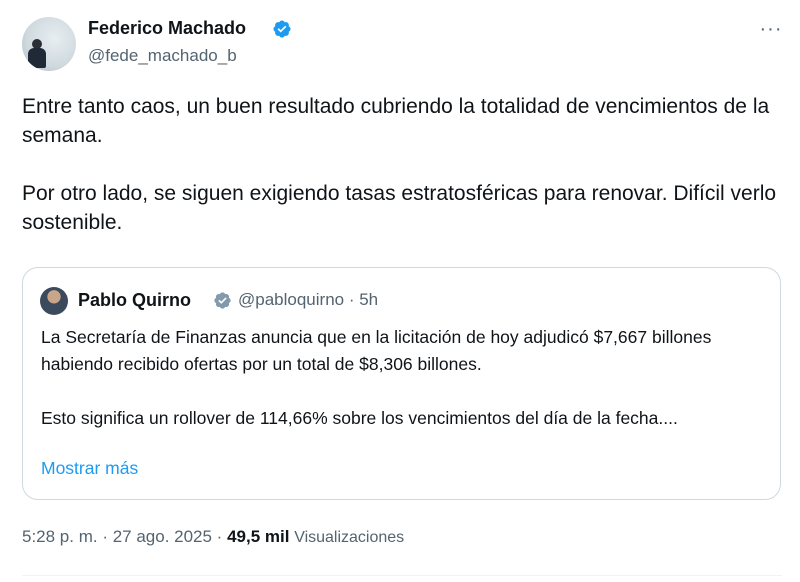  Describe the element at coordinates (771, 29) in the screenshot. I see `more-horizontal-icon: ···` at that location.